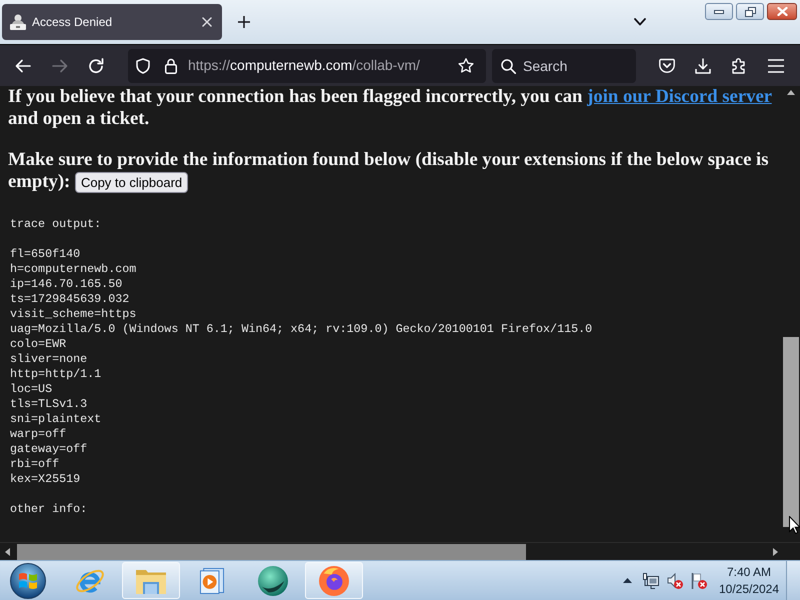 The height and width of the screenshot is (600, 800). I want to click on trace-line: ts=1729845639.032, so click(70, 299).